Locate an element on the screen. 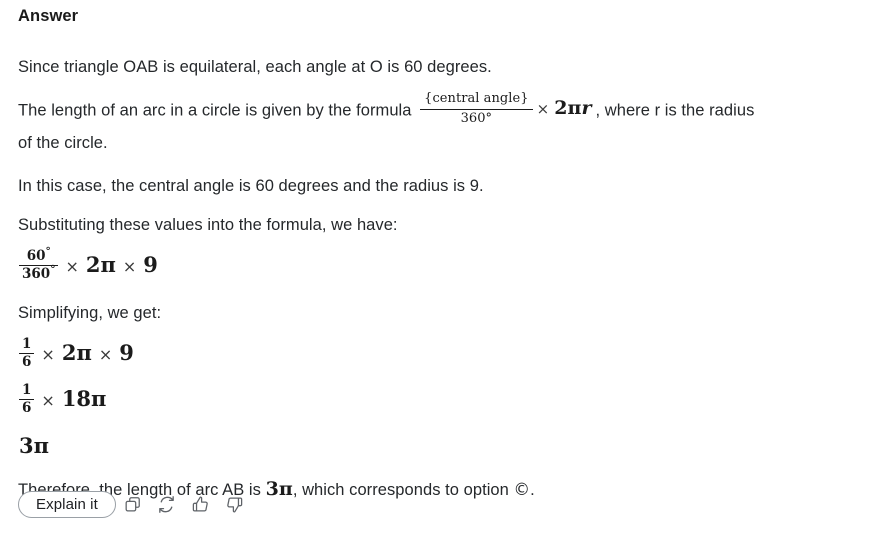 This screenshot has height=537, width=881. term-eighteen-pi: 18π is located at coordinates (84, 398).